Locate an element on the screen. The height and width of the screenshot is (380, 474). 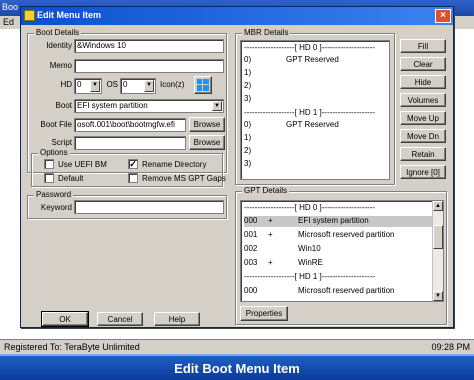
gpt-row-name: EFI system partition is located at coordinates (333, 220).